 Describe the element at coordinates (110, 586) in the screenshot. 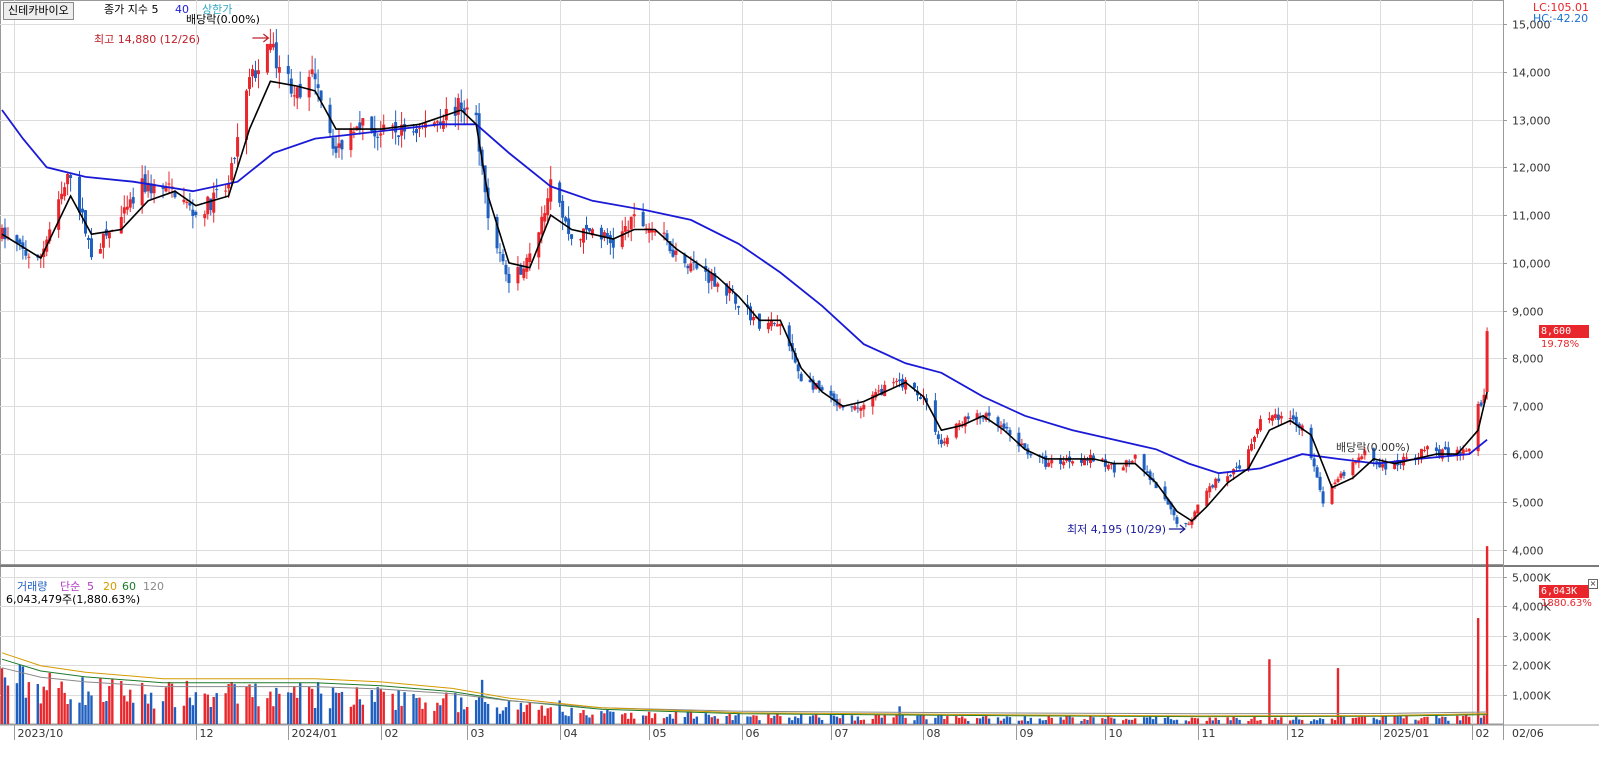

I see `volume-ma20-label: 20` at that location.